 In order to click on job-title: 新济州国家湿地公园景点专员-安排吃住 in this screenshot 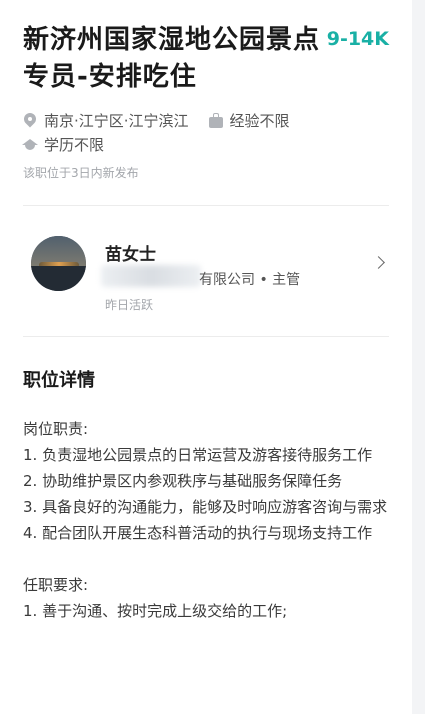, I will do `click(172, 58)`.